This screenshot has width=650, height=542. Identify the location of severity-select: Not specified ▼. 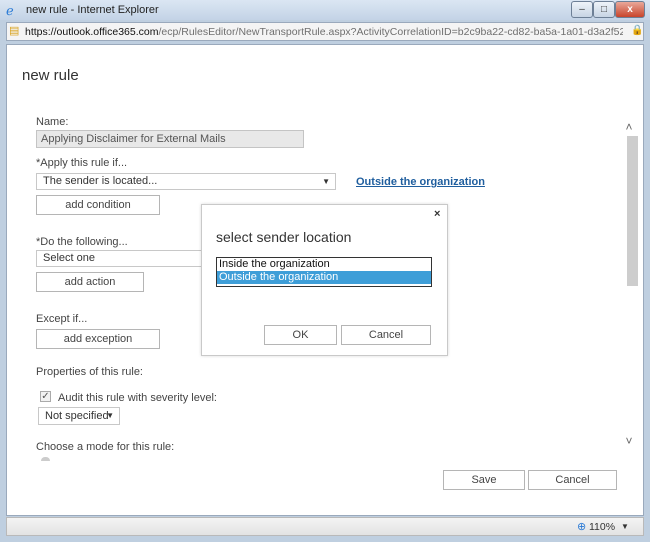
(79, 416).